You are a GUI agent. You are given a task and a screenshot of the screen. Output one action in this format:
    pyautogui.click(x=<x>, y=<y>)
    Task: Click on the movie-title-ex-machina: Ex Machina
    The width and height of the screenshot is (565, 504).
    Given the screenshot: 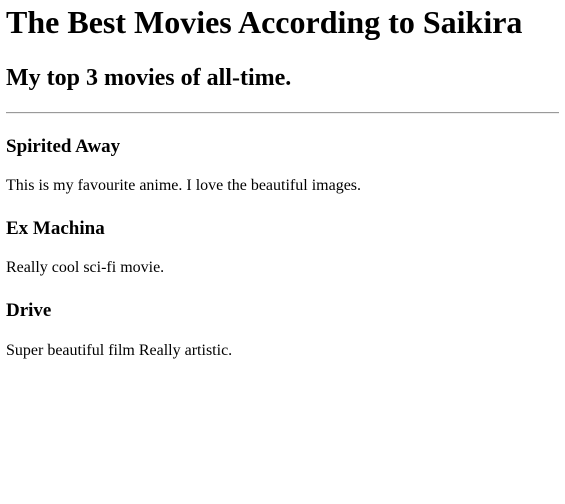 What is the action you would take?
    pyautogui.click(x=55, y=228)
    